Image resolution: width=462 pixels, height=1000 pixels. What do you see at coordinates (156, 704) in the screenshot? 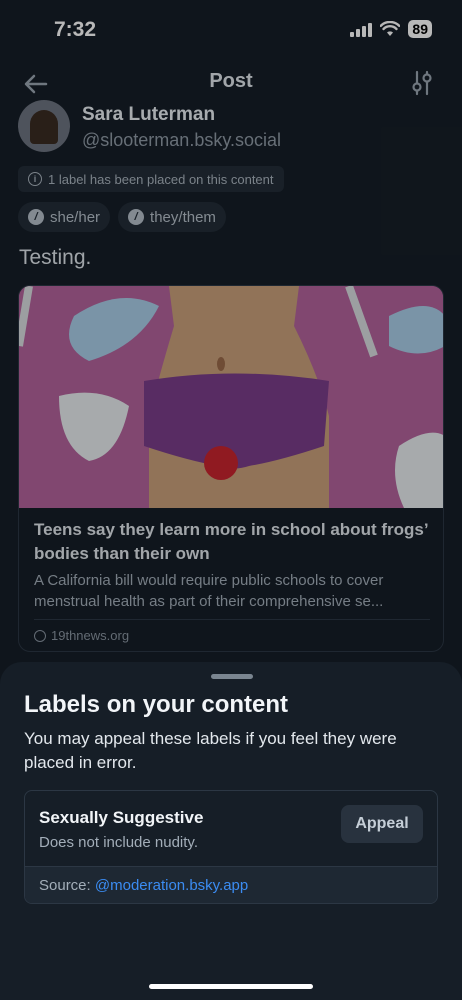
I see `sheet-title: Labels on your content` at bounding box center [156, 704].